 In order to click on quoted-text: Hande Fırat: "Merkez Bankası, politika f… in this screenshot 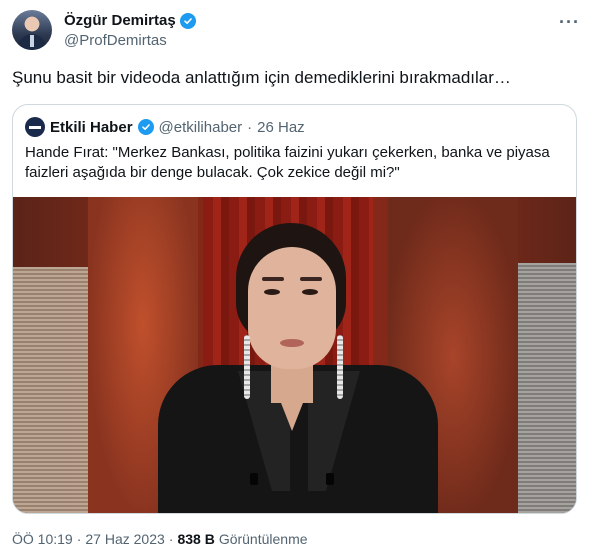, I will do `click(287, 162)`.